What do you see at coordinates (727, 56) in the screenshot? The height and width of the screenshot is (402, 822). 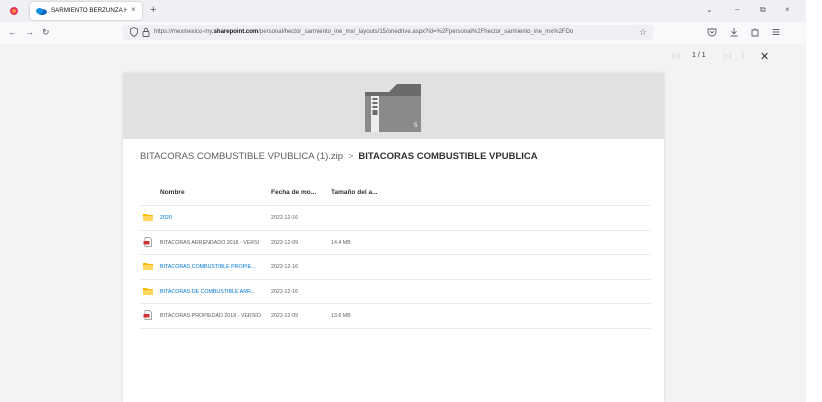 I see `next-item-button: ▷|` at bounding box center [727, 56].